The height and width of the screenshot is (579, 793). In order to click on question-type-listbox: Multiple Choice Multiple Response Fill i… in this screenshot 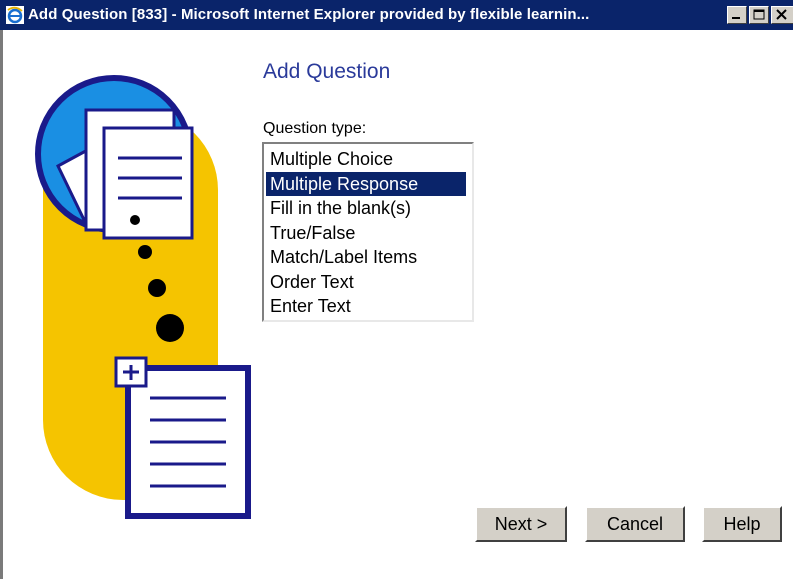, I will do `click(368, 232)`.